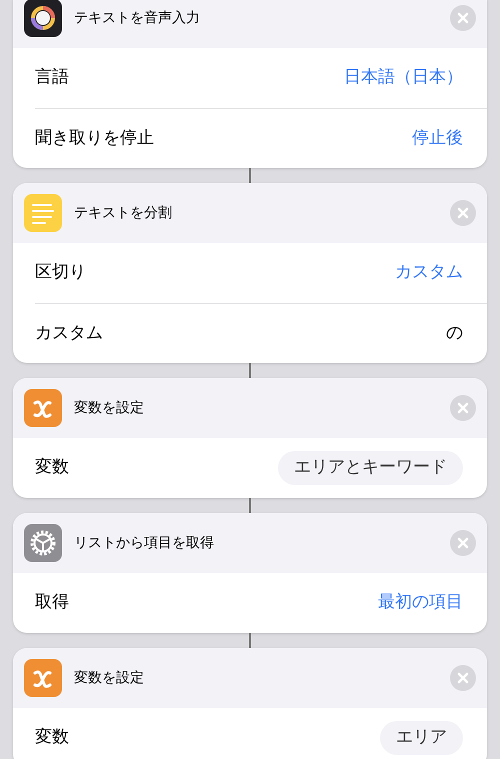 This screenshot has height=759, width=500. Describe the element at coordinates (52, 602) in the screenshot. I see `row-label: 取得` at that location.